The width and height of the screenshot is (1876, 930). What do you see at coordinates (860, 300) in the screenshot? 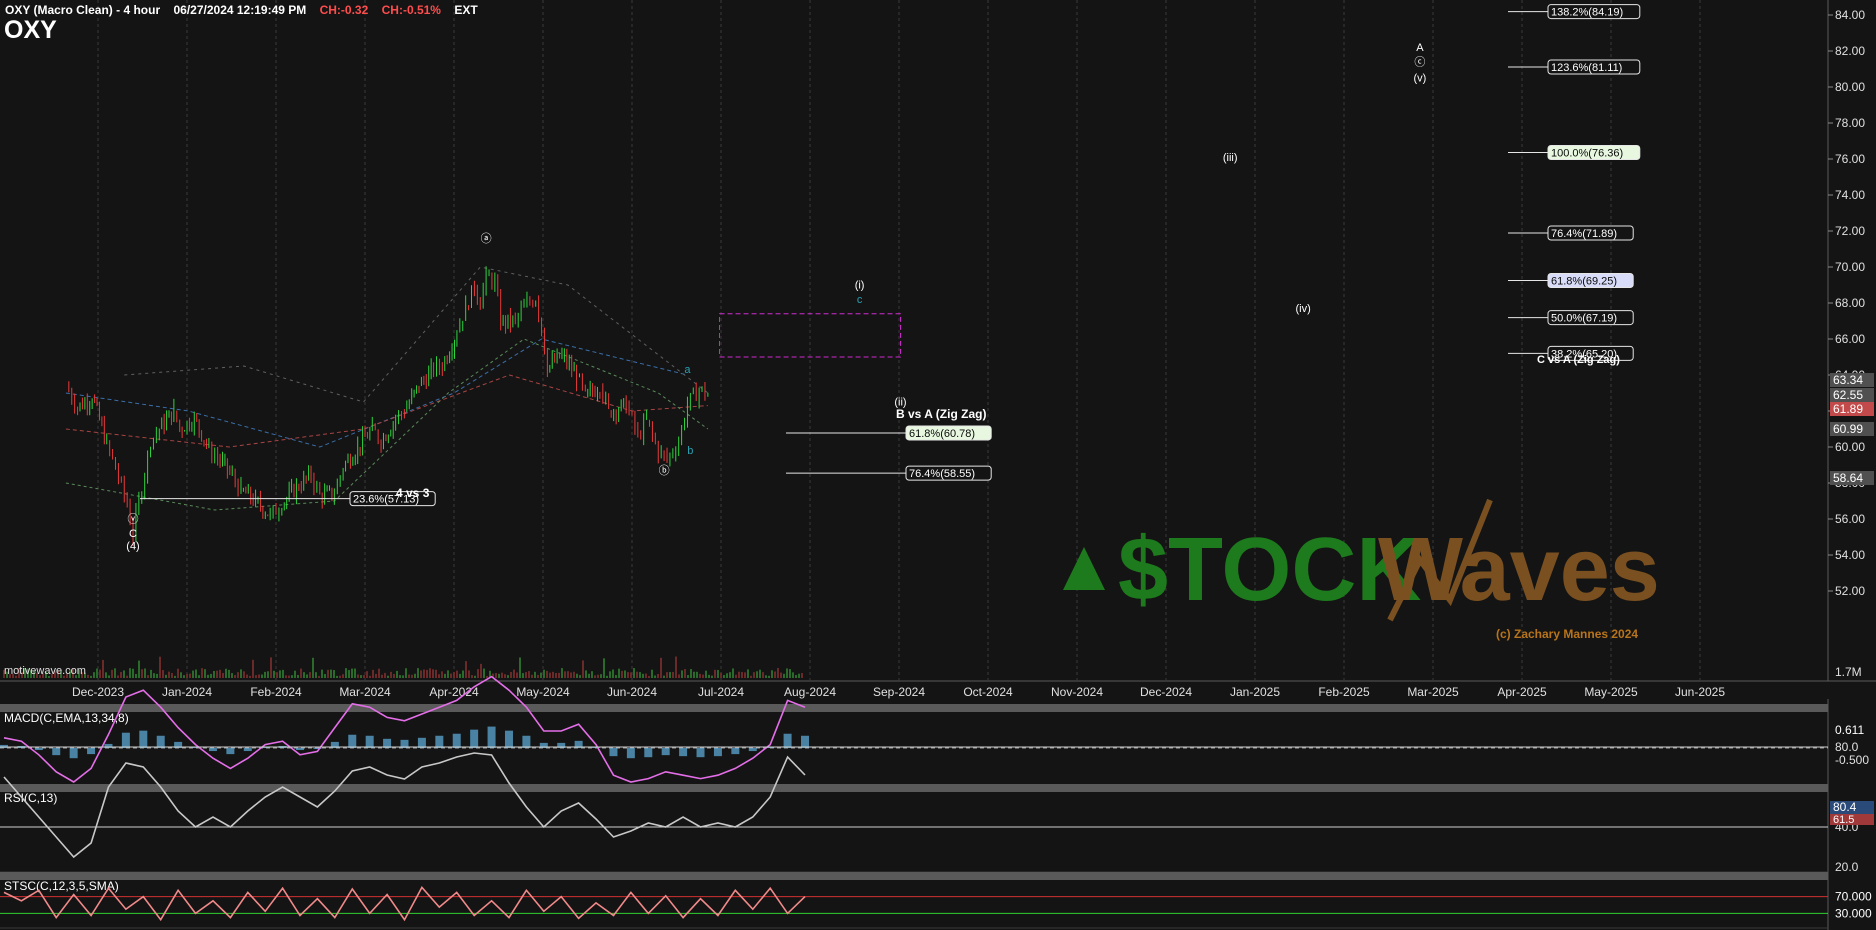
I see `wave-label: c` at bounding box center [860, 300].